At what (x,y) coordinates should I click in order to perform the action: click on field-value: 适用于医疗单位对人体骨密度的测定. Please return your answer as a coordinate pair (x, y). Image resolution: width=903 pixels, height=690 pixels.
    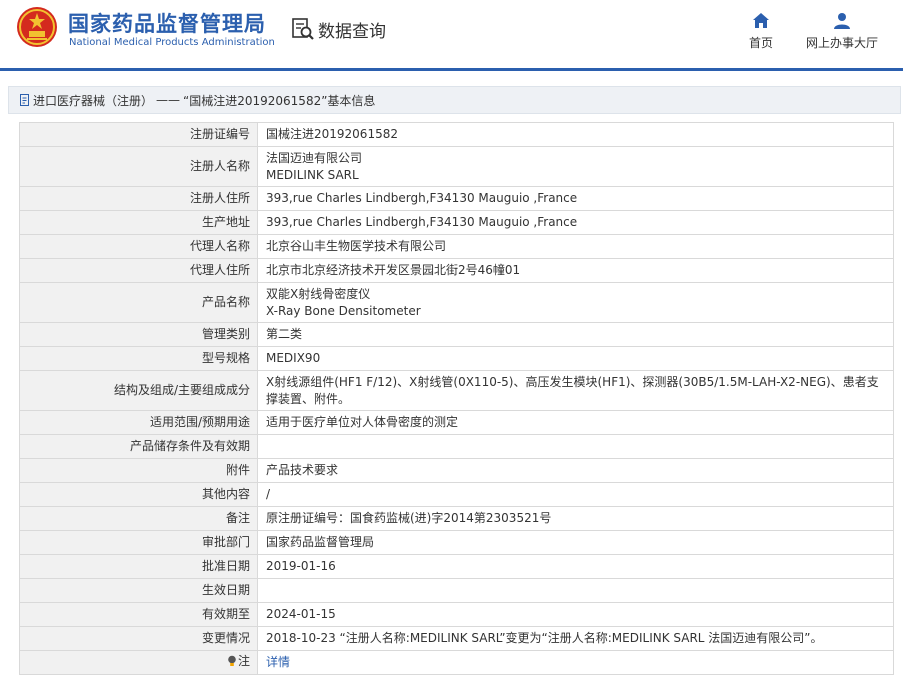
    Looking at the image, I should click on (575, 422).